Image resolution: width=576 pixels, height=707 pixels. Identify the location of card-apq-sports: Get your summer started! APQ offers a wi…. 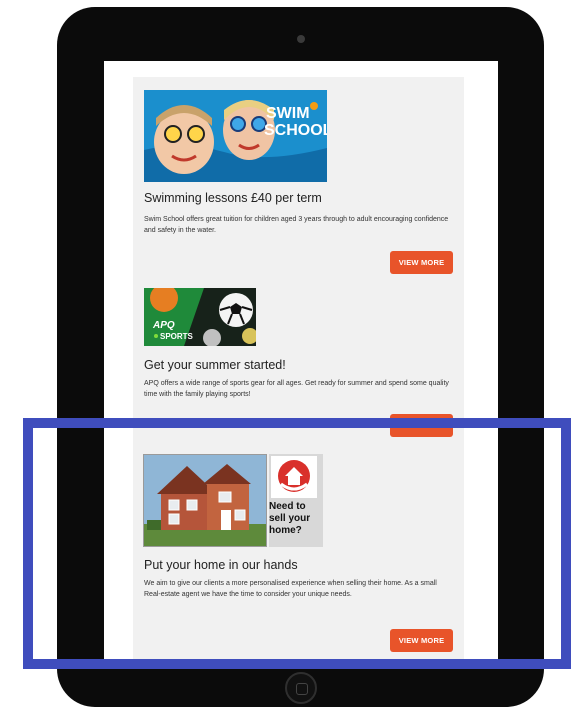
(299, 379).